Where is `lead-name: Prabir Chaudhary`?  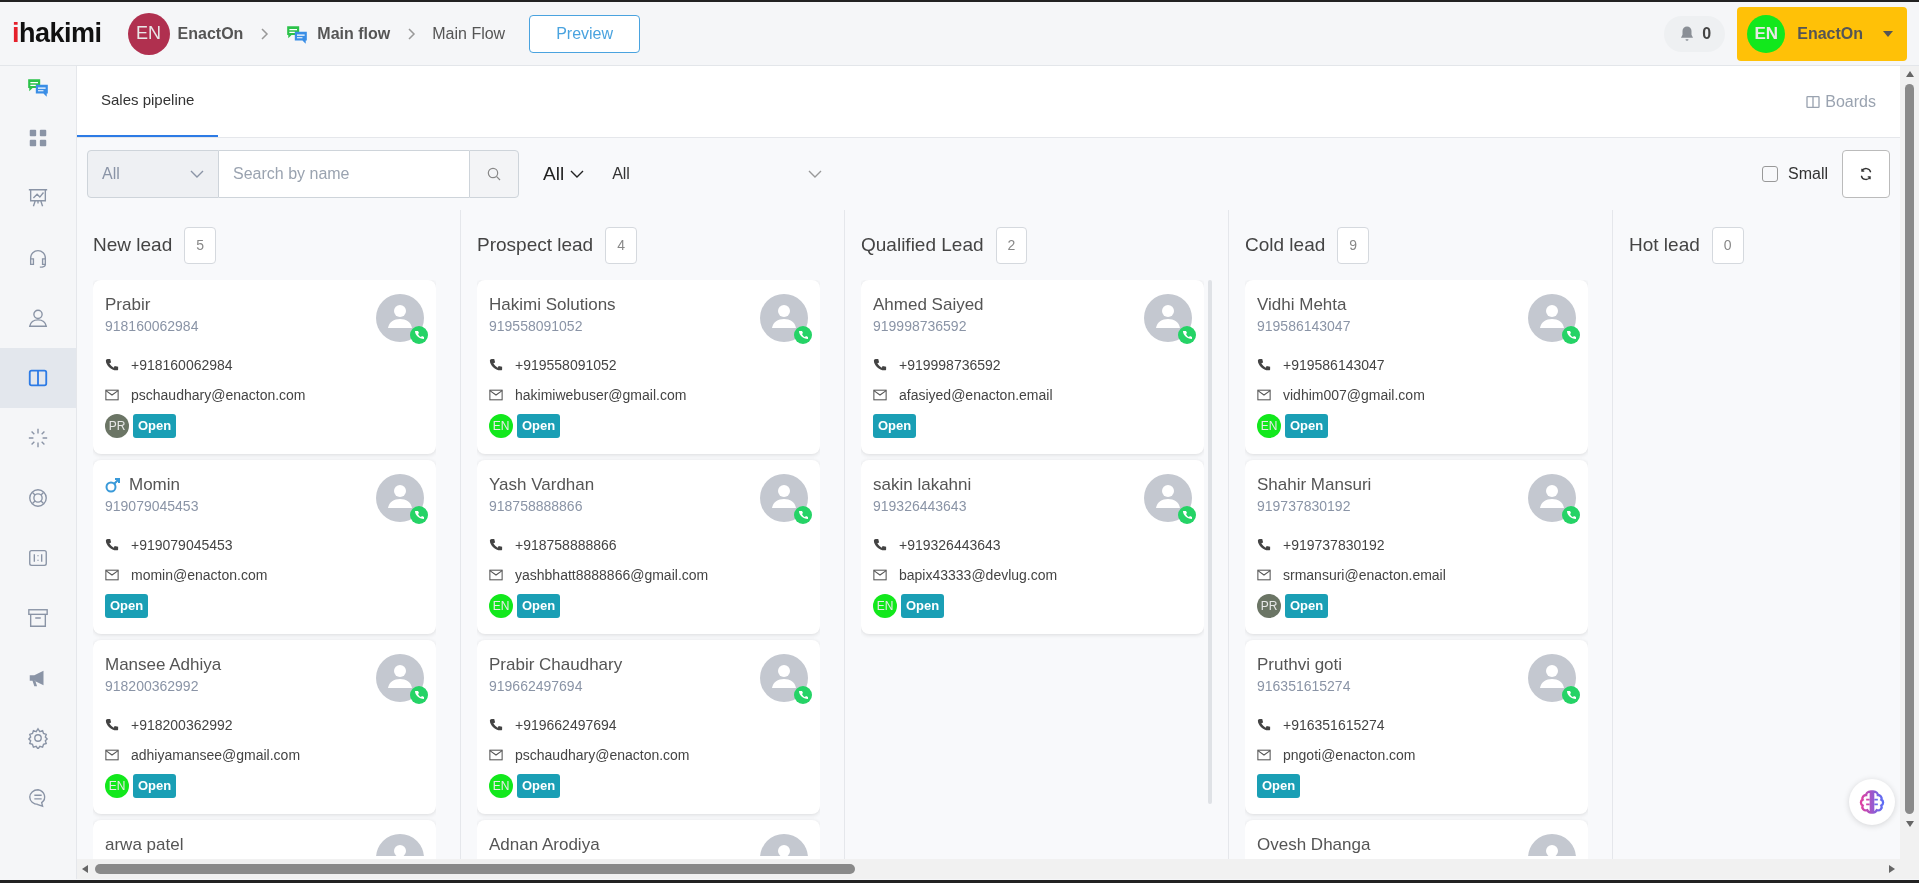
lead-name: Prabir Chaudhary is located at coordinates (556, 665).